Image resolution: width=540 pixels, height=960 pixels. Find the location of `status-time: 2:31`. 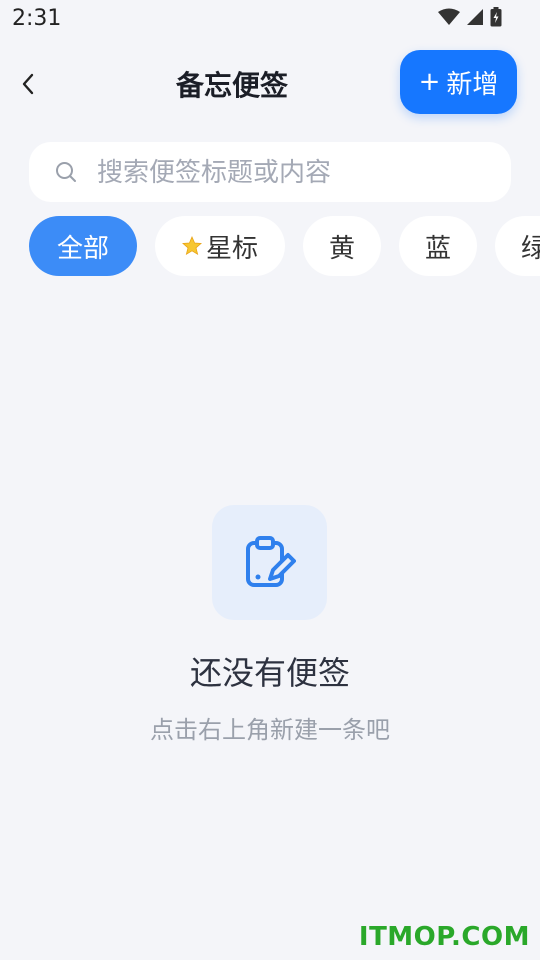

status-time: 2:31 is located at coordinates (37, 18).